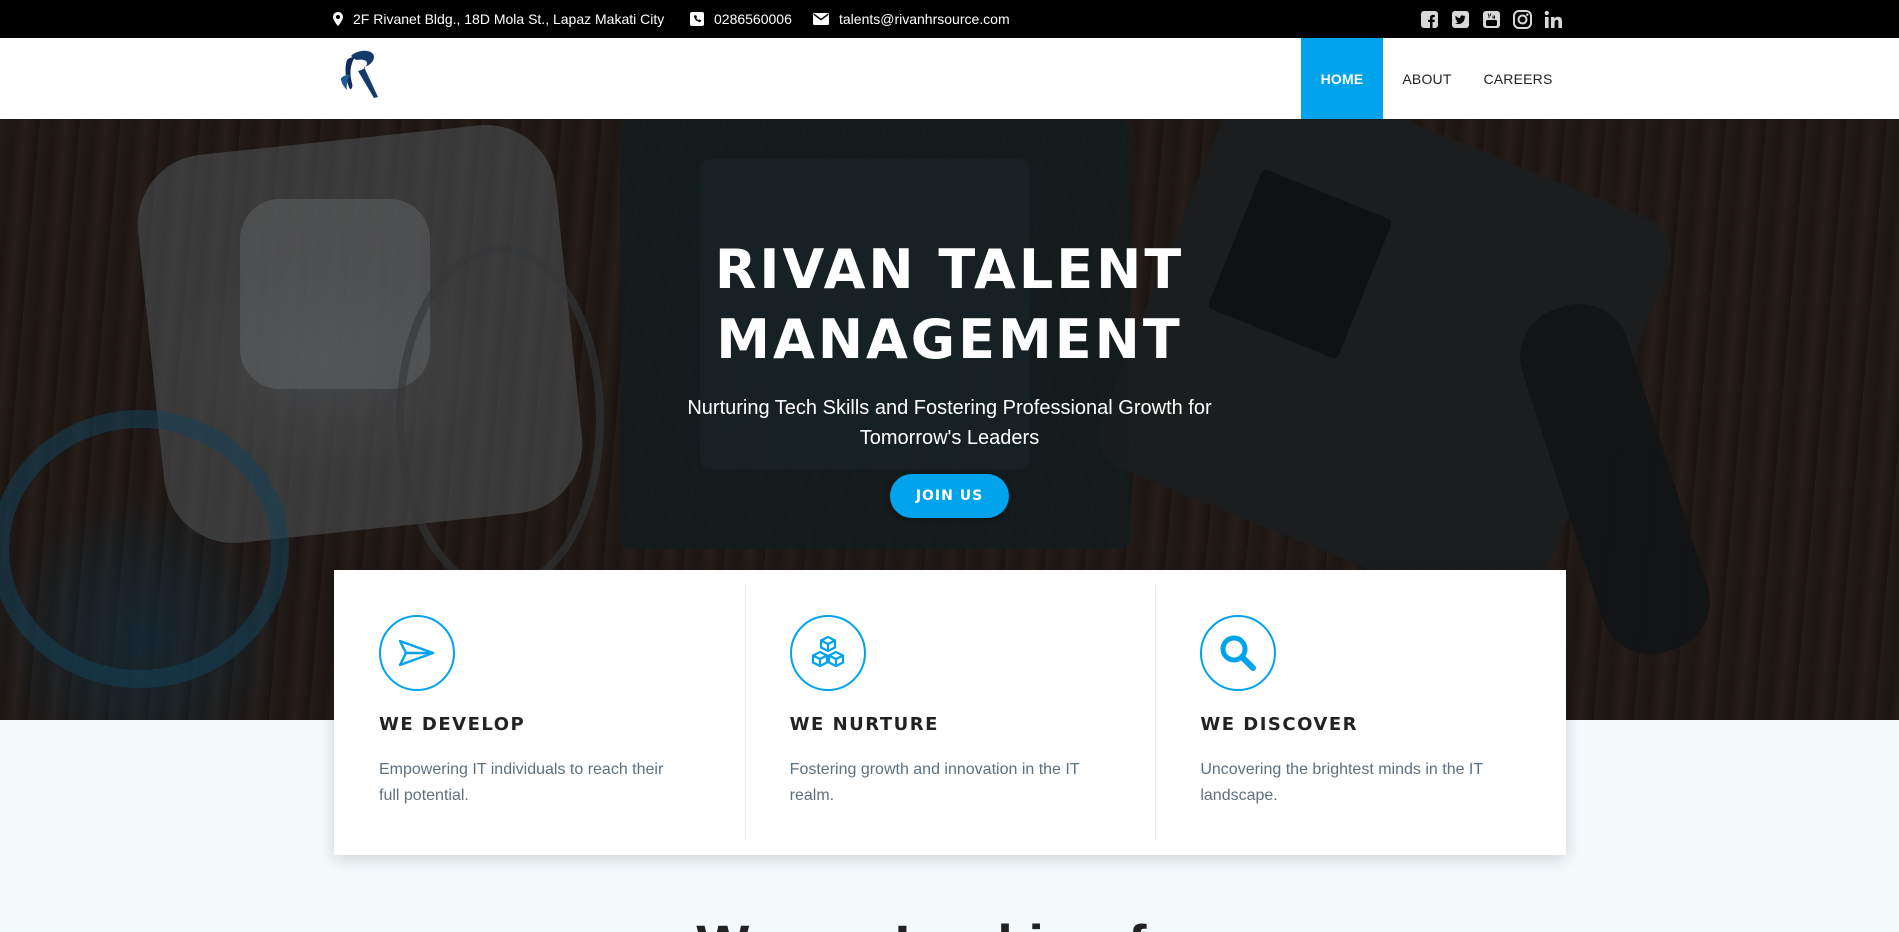 The image size is (1899, 932). I want to click on phone-info: 0286560006, so click(741, 19).